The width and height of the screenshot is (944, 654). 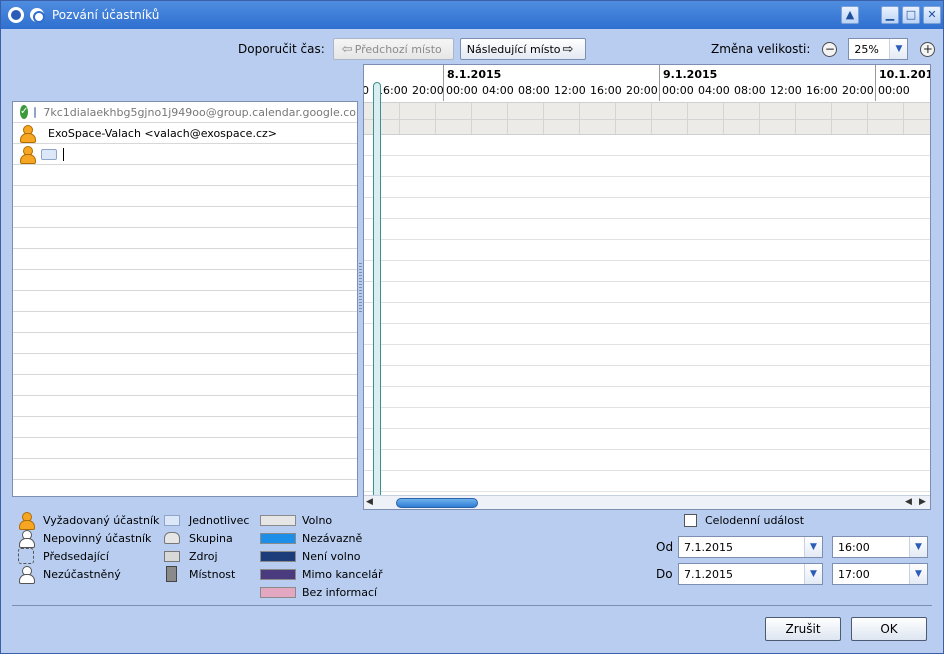 What do you see at coordinates (922, 502) in the screenshot?
I see `scroll-right-icon: ▶` at bounding box center [922, 502].